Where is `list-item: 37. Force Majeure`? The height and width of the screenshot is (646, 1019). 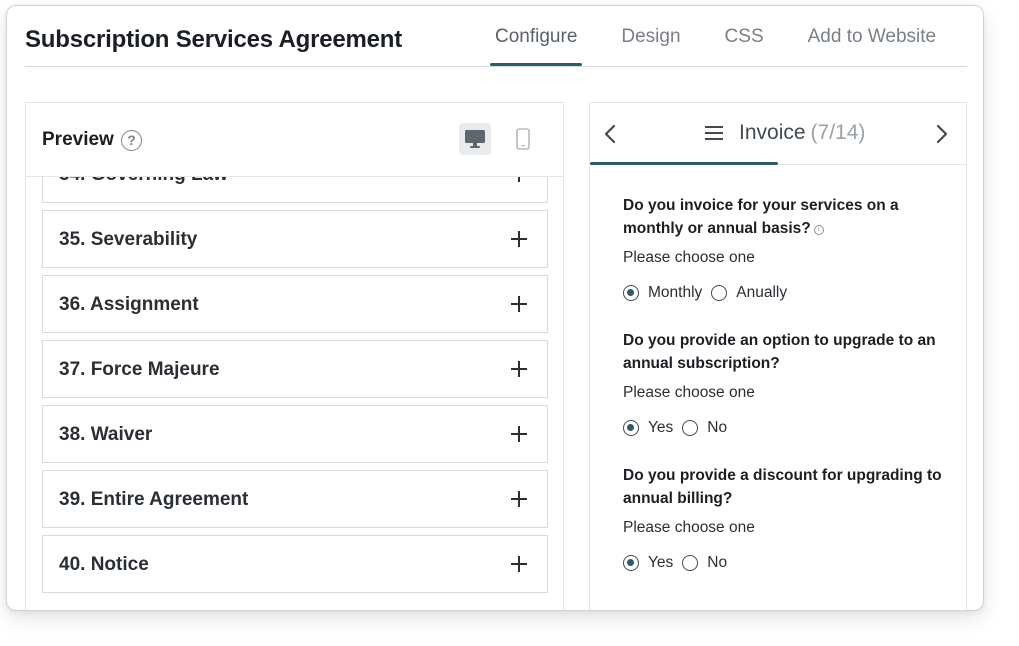
list-item: 37. Force Majeure is located at coordinates (295, 369).